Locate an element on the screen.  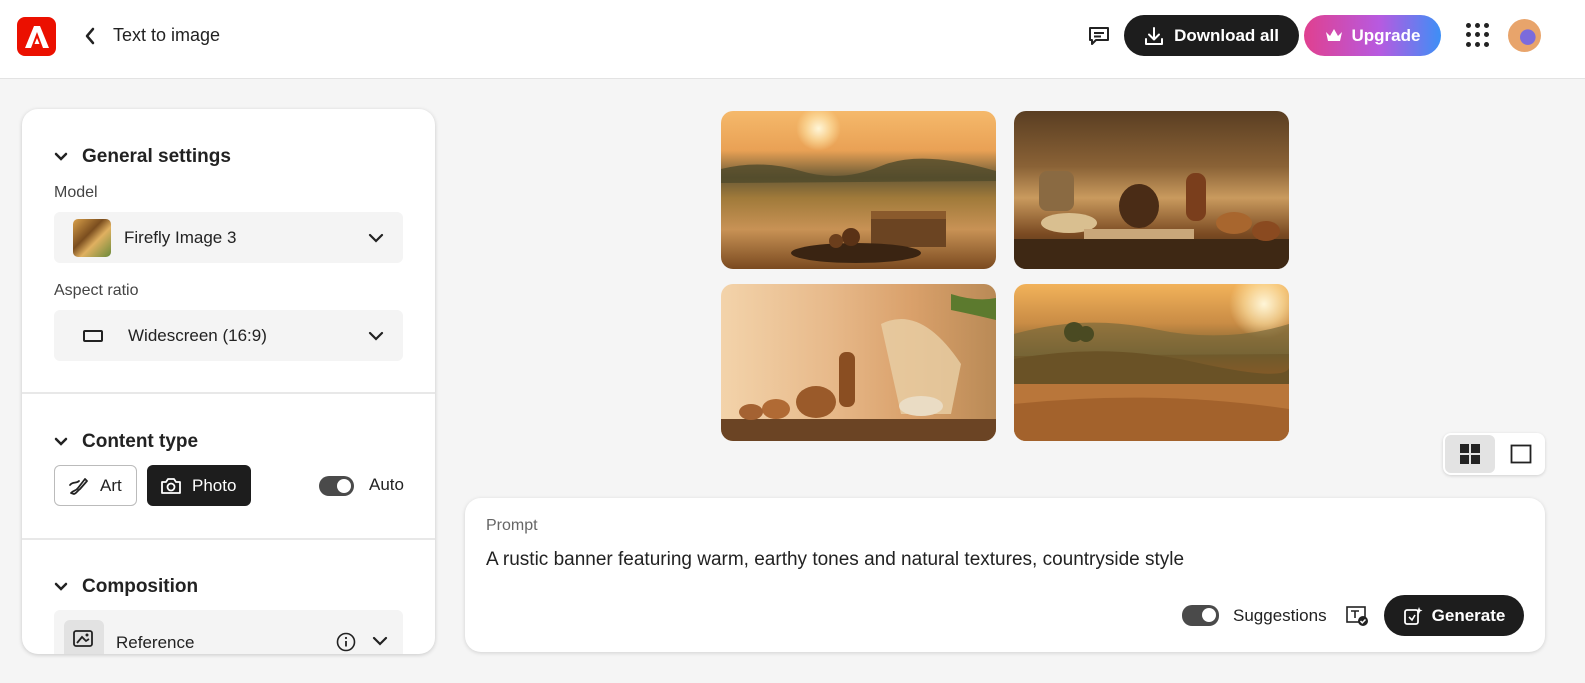
model-thumbnail is located at coordinates (92, 237).